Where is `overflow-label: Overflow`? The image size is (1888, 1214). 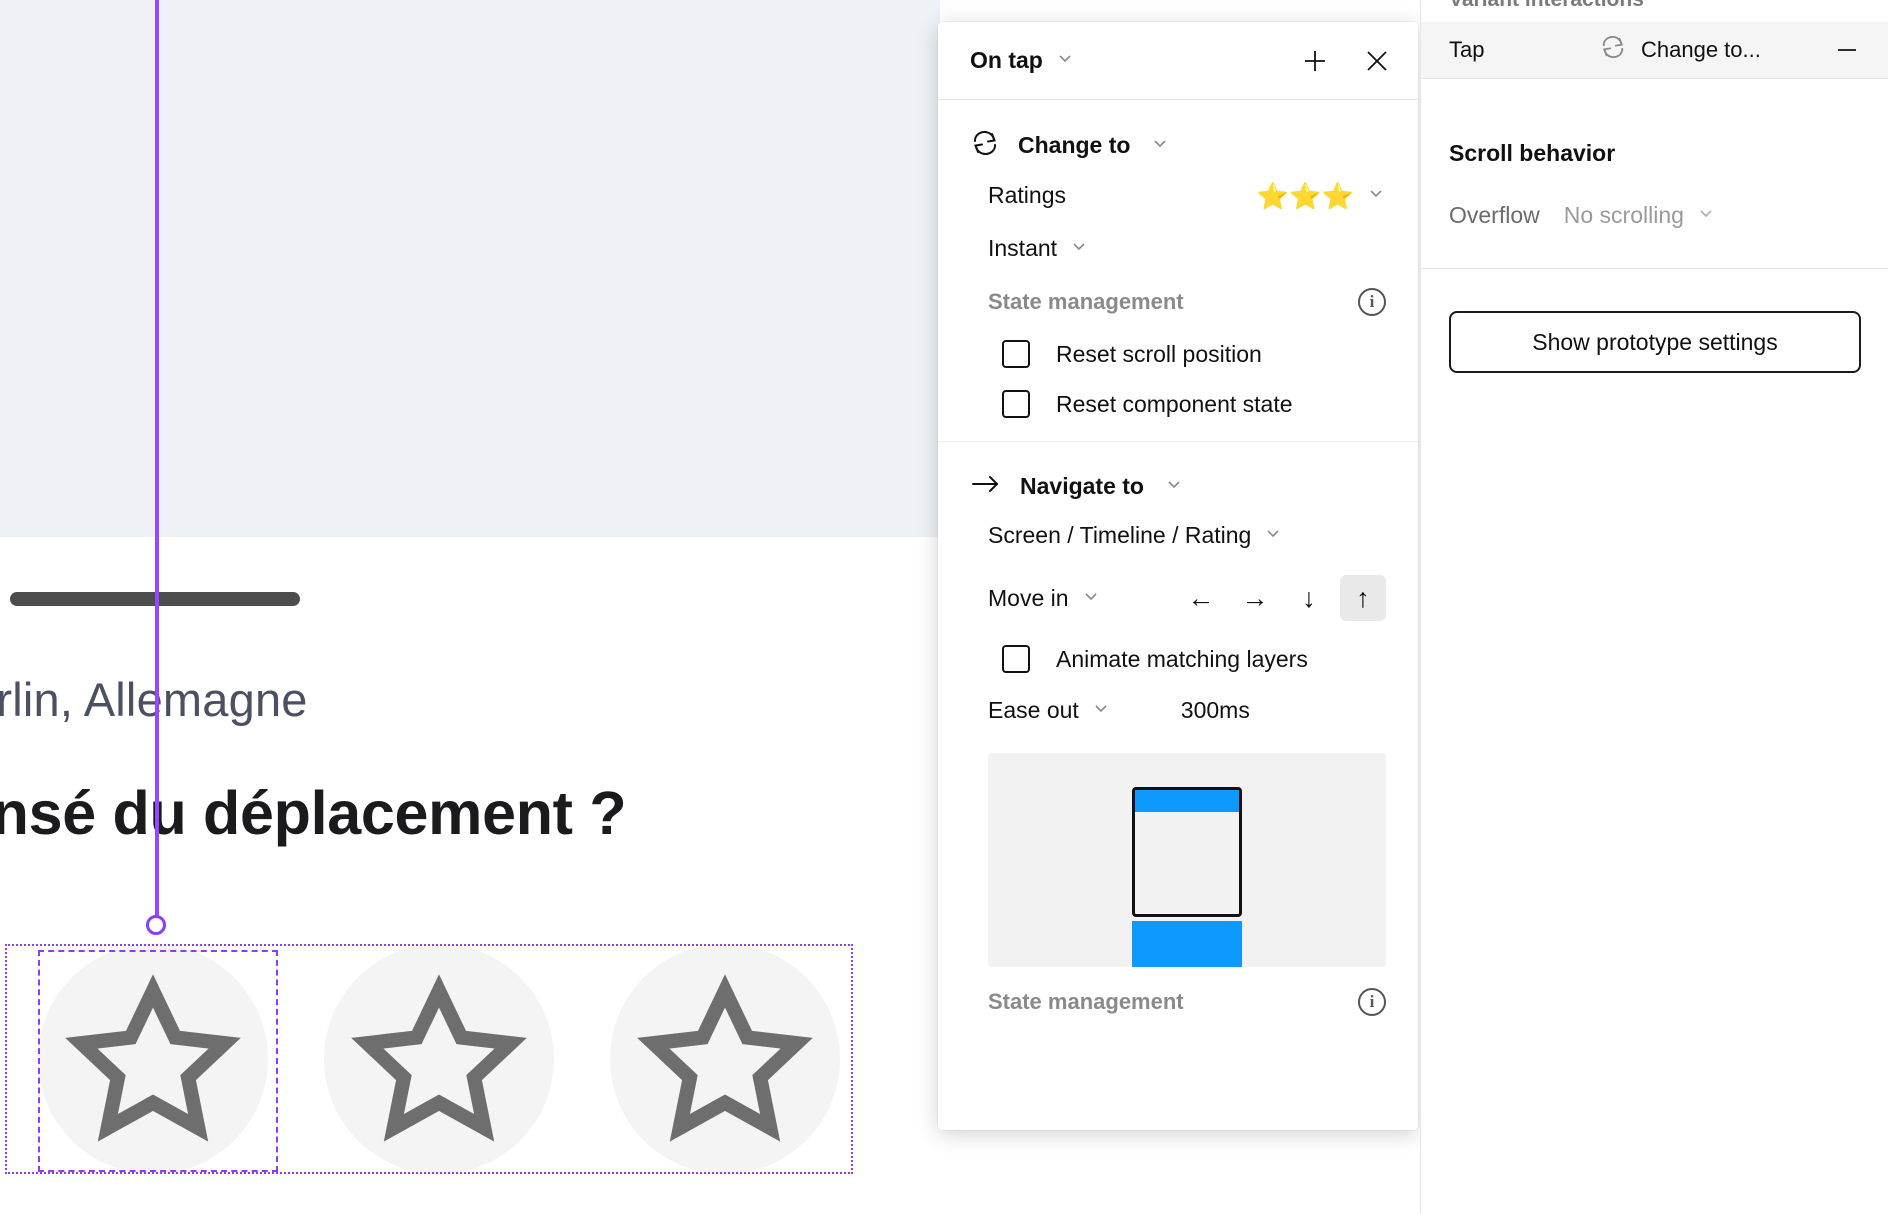
overflow-label: Overflow is located at coordinates (1494, 215).